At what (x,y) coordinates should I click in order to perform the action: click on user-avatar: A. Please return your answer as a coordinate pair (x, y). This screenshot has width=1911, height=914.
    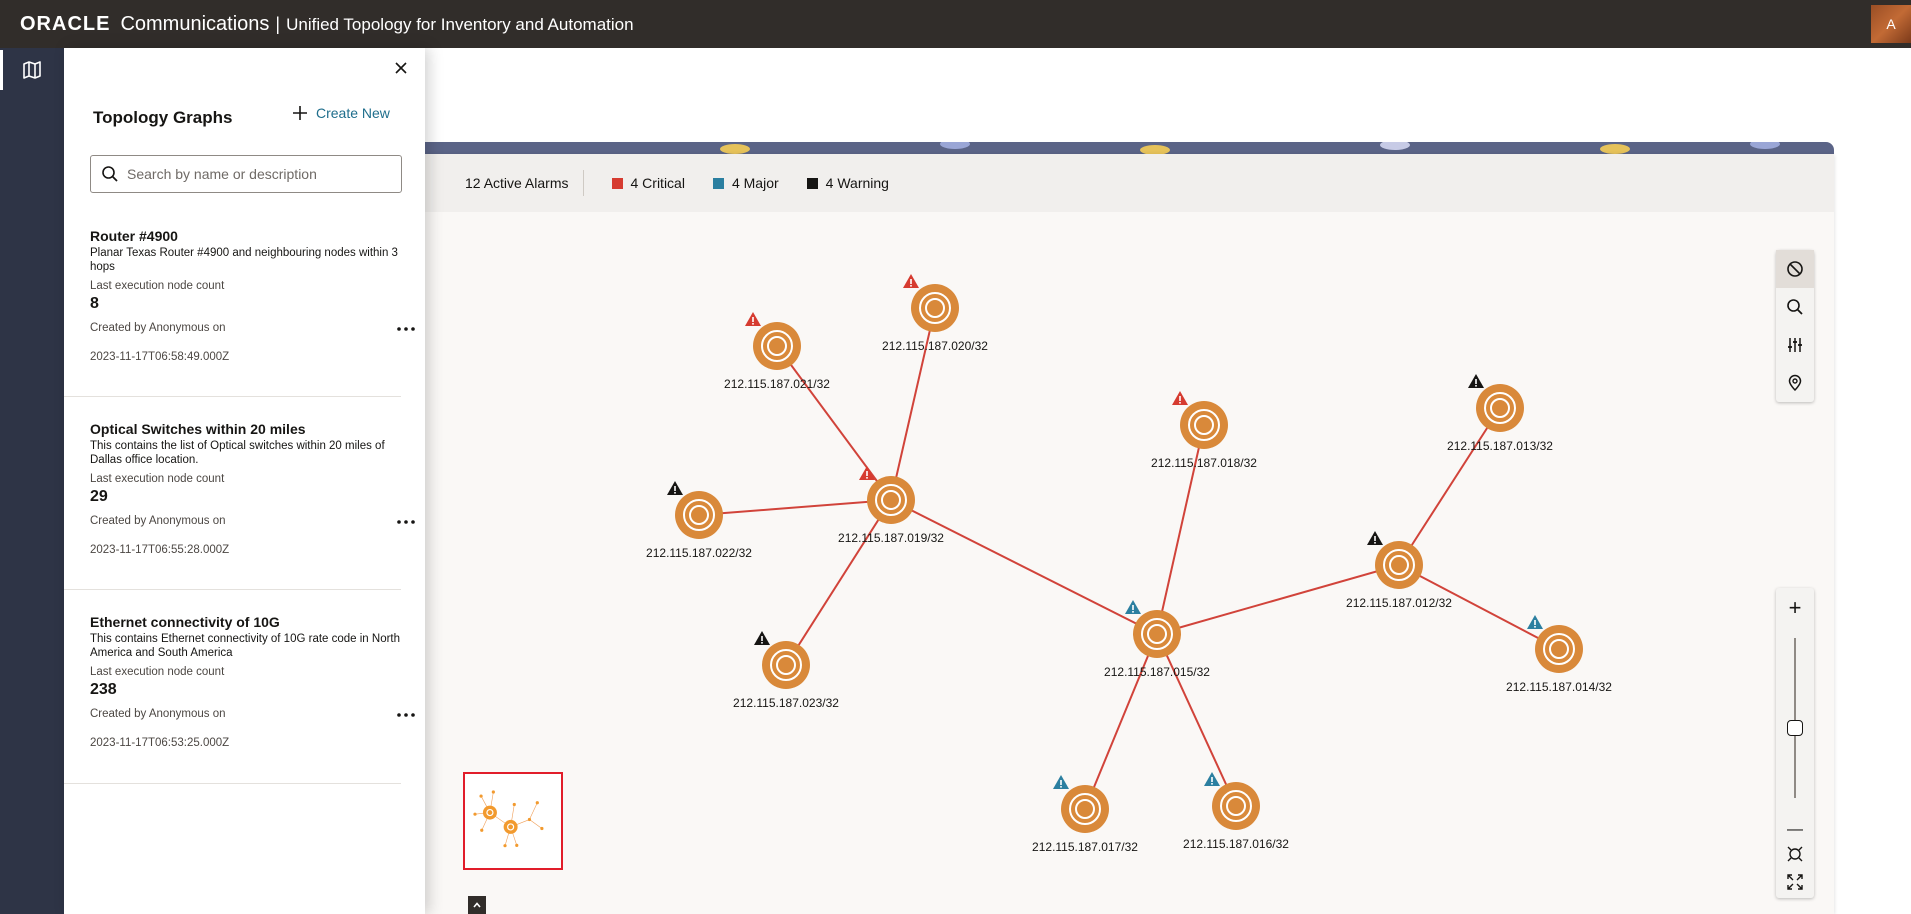
    Looking at the image, I should click on (1891, 24).